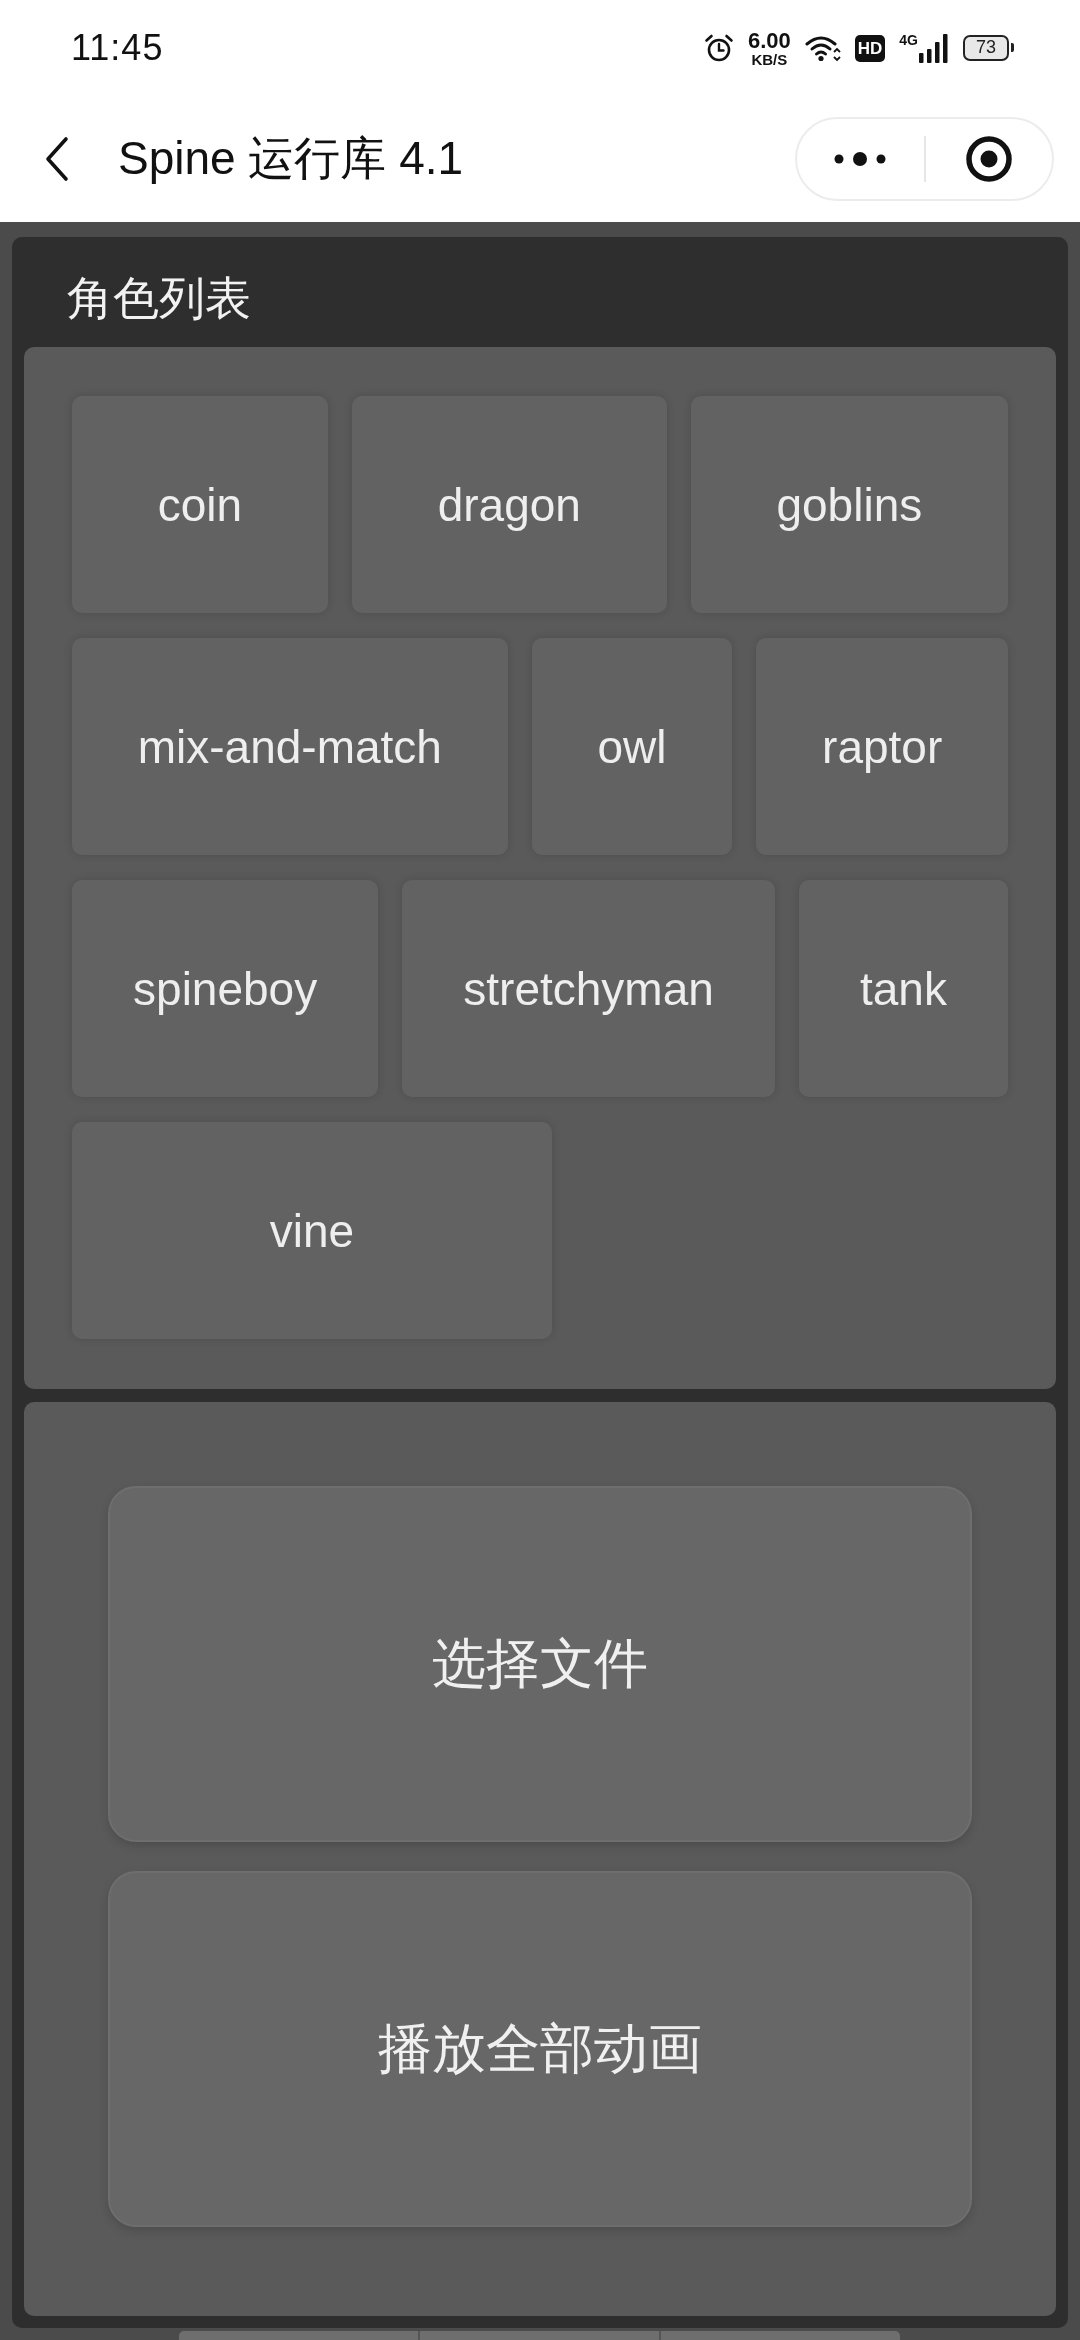 The image size is (1080, 2340). I want to click on page-title: Spine 运行库 4.1, so click(291, 158).